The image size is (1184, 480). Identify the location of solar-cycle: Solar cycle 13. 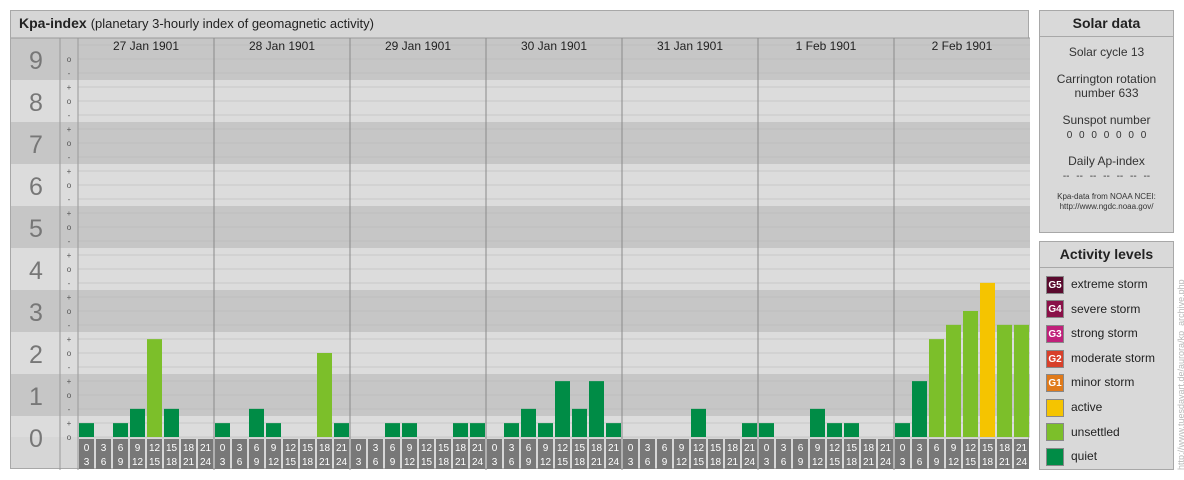
(1106, 52).